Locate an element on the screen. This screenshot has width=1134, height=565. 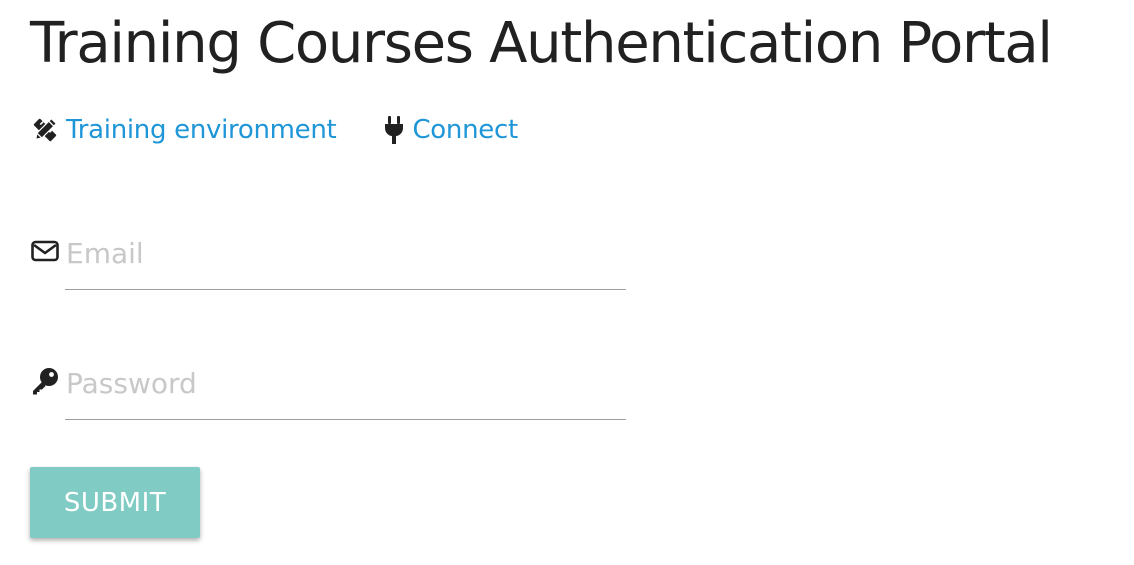
nav-link-label: Connect is located at coordinates (465, 130).